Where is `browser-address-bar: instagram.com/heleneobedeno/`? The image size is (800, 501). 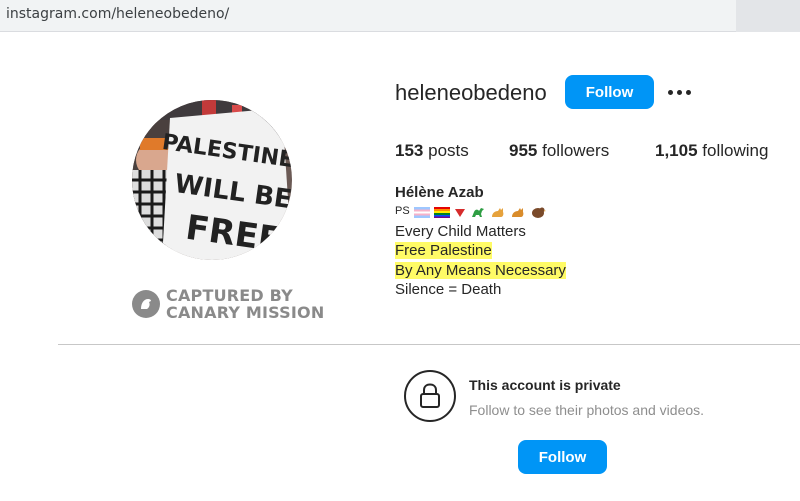
browser-address-bar: instagram.com/heleneobedeno/ is located at coordinates (400, 16).